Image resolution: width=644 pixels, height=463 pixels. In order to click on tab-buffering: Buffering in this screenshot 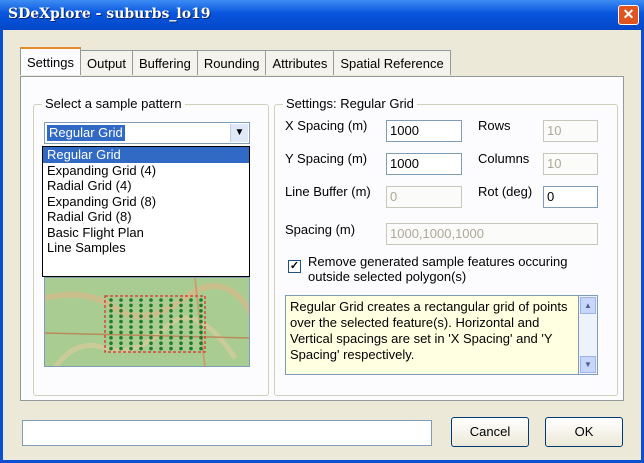, I will do `click(165, 62)`.